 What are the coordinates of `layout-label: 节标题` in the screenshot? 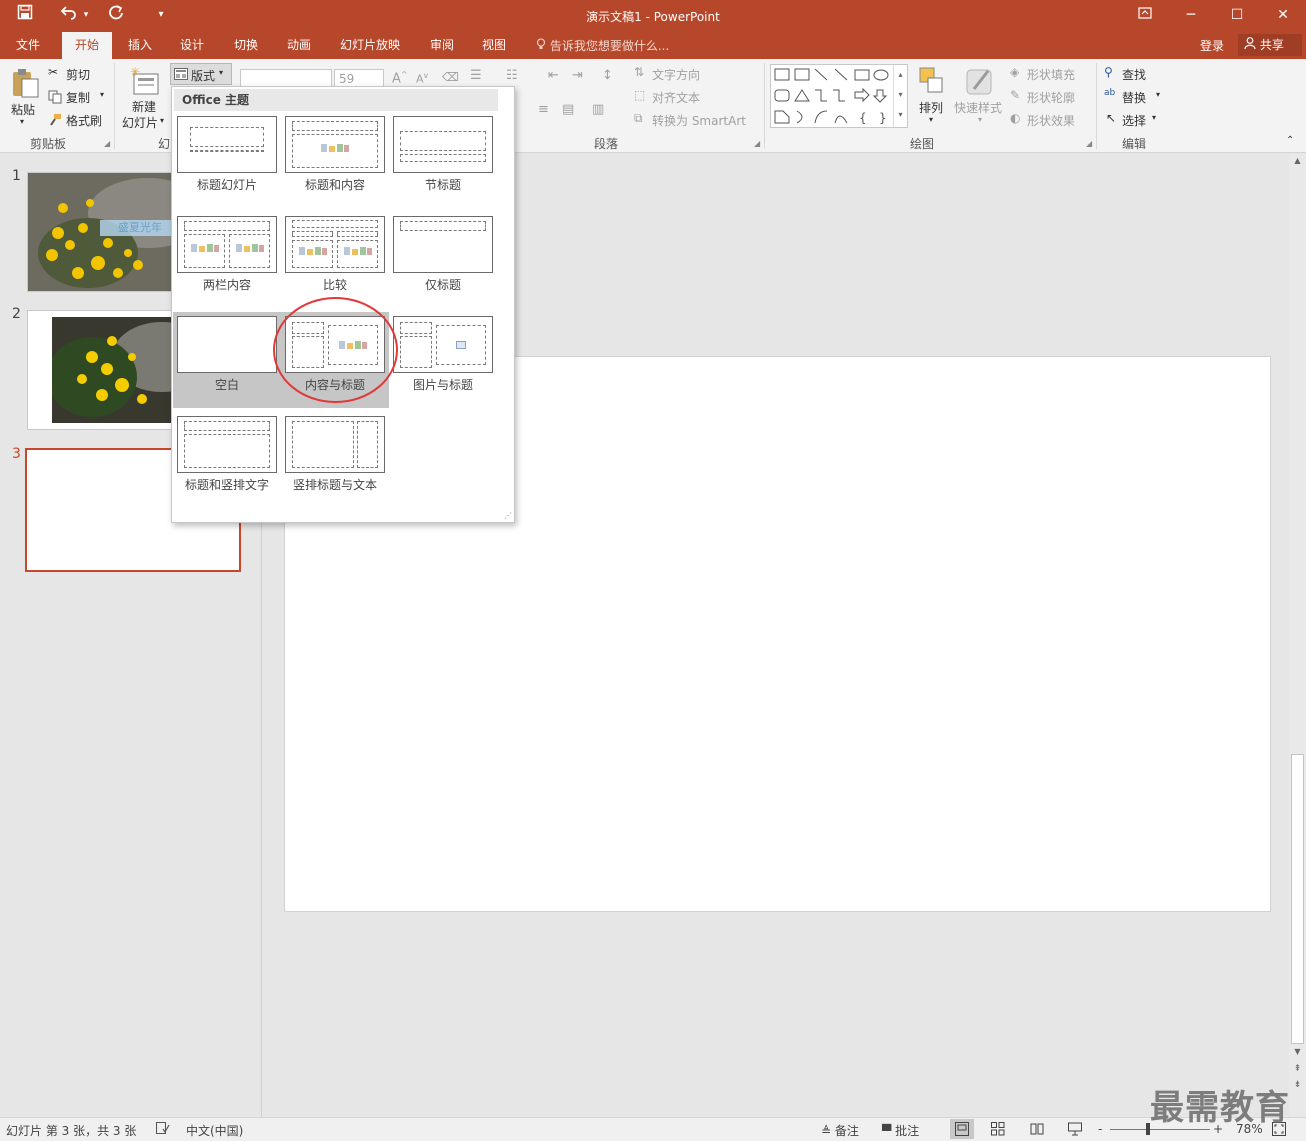 It's located at (442, 185).